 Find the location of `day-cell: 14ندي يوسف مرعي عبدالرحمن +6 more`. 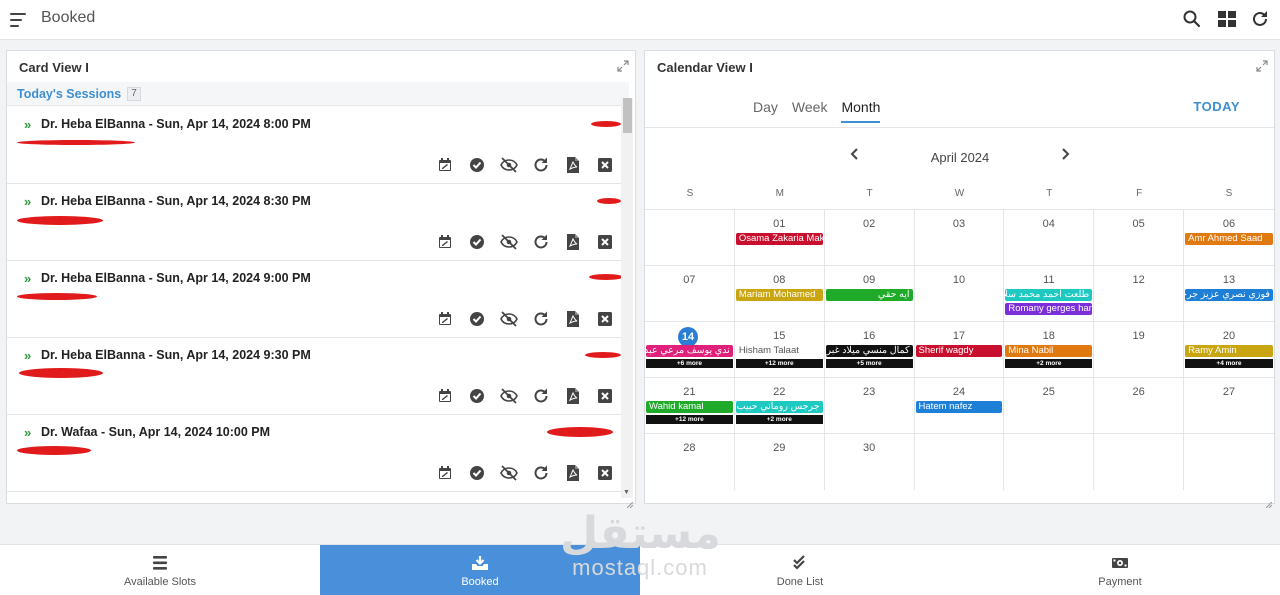

day-cell: 14ندي يوسف مرعي عبدالرحمن +6 more is located at coordinates (690, 350).